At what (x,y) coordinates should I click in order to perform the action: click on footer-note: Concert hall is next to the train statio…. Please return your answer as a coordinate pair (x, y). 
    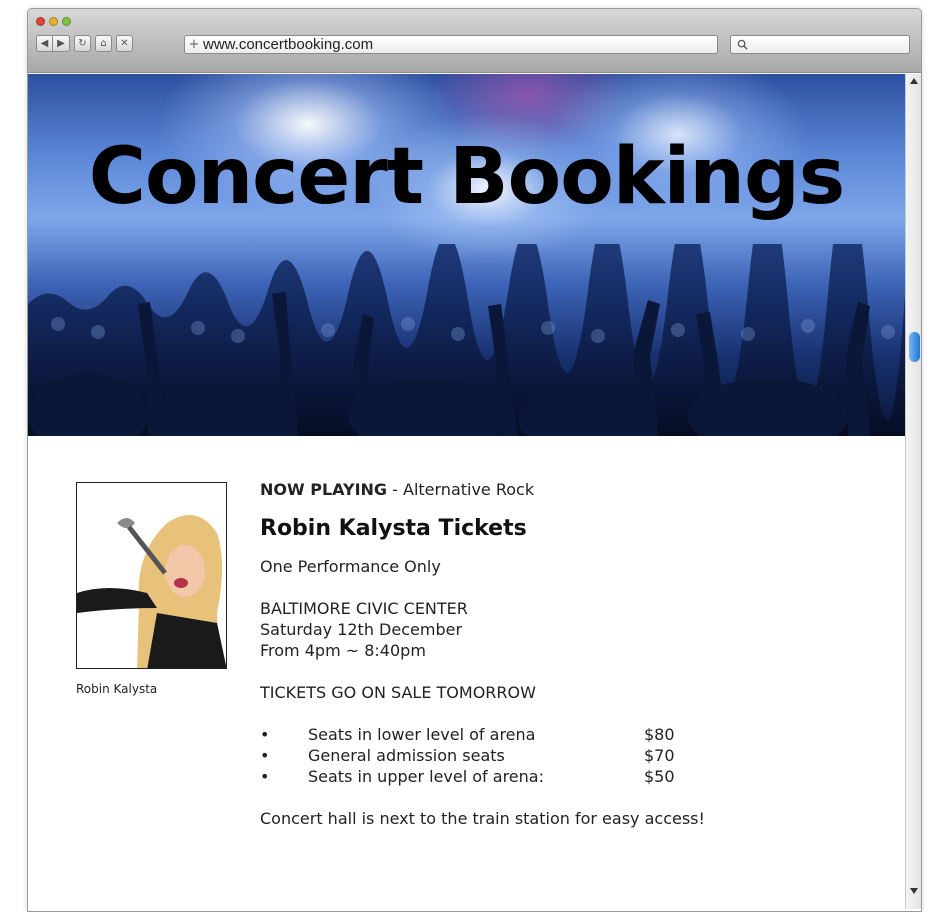
    Looking at the image, I should click on (482, 818).